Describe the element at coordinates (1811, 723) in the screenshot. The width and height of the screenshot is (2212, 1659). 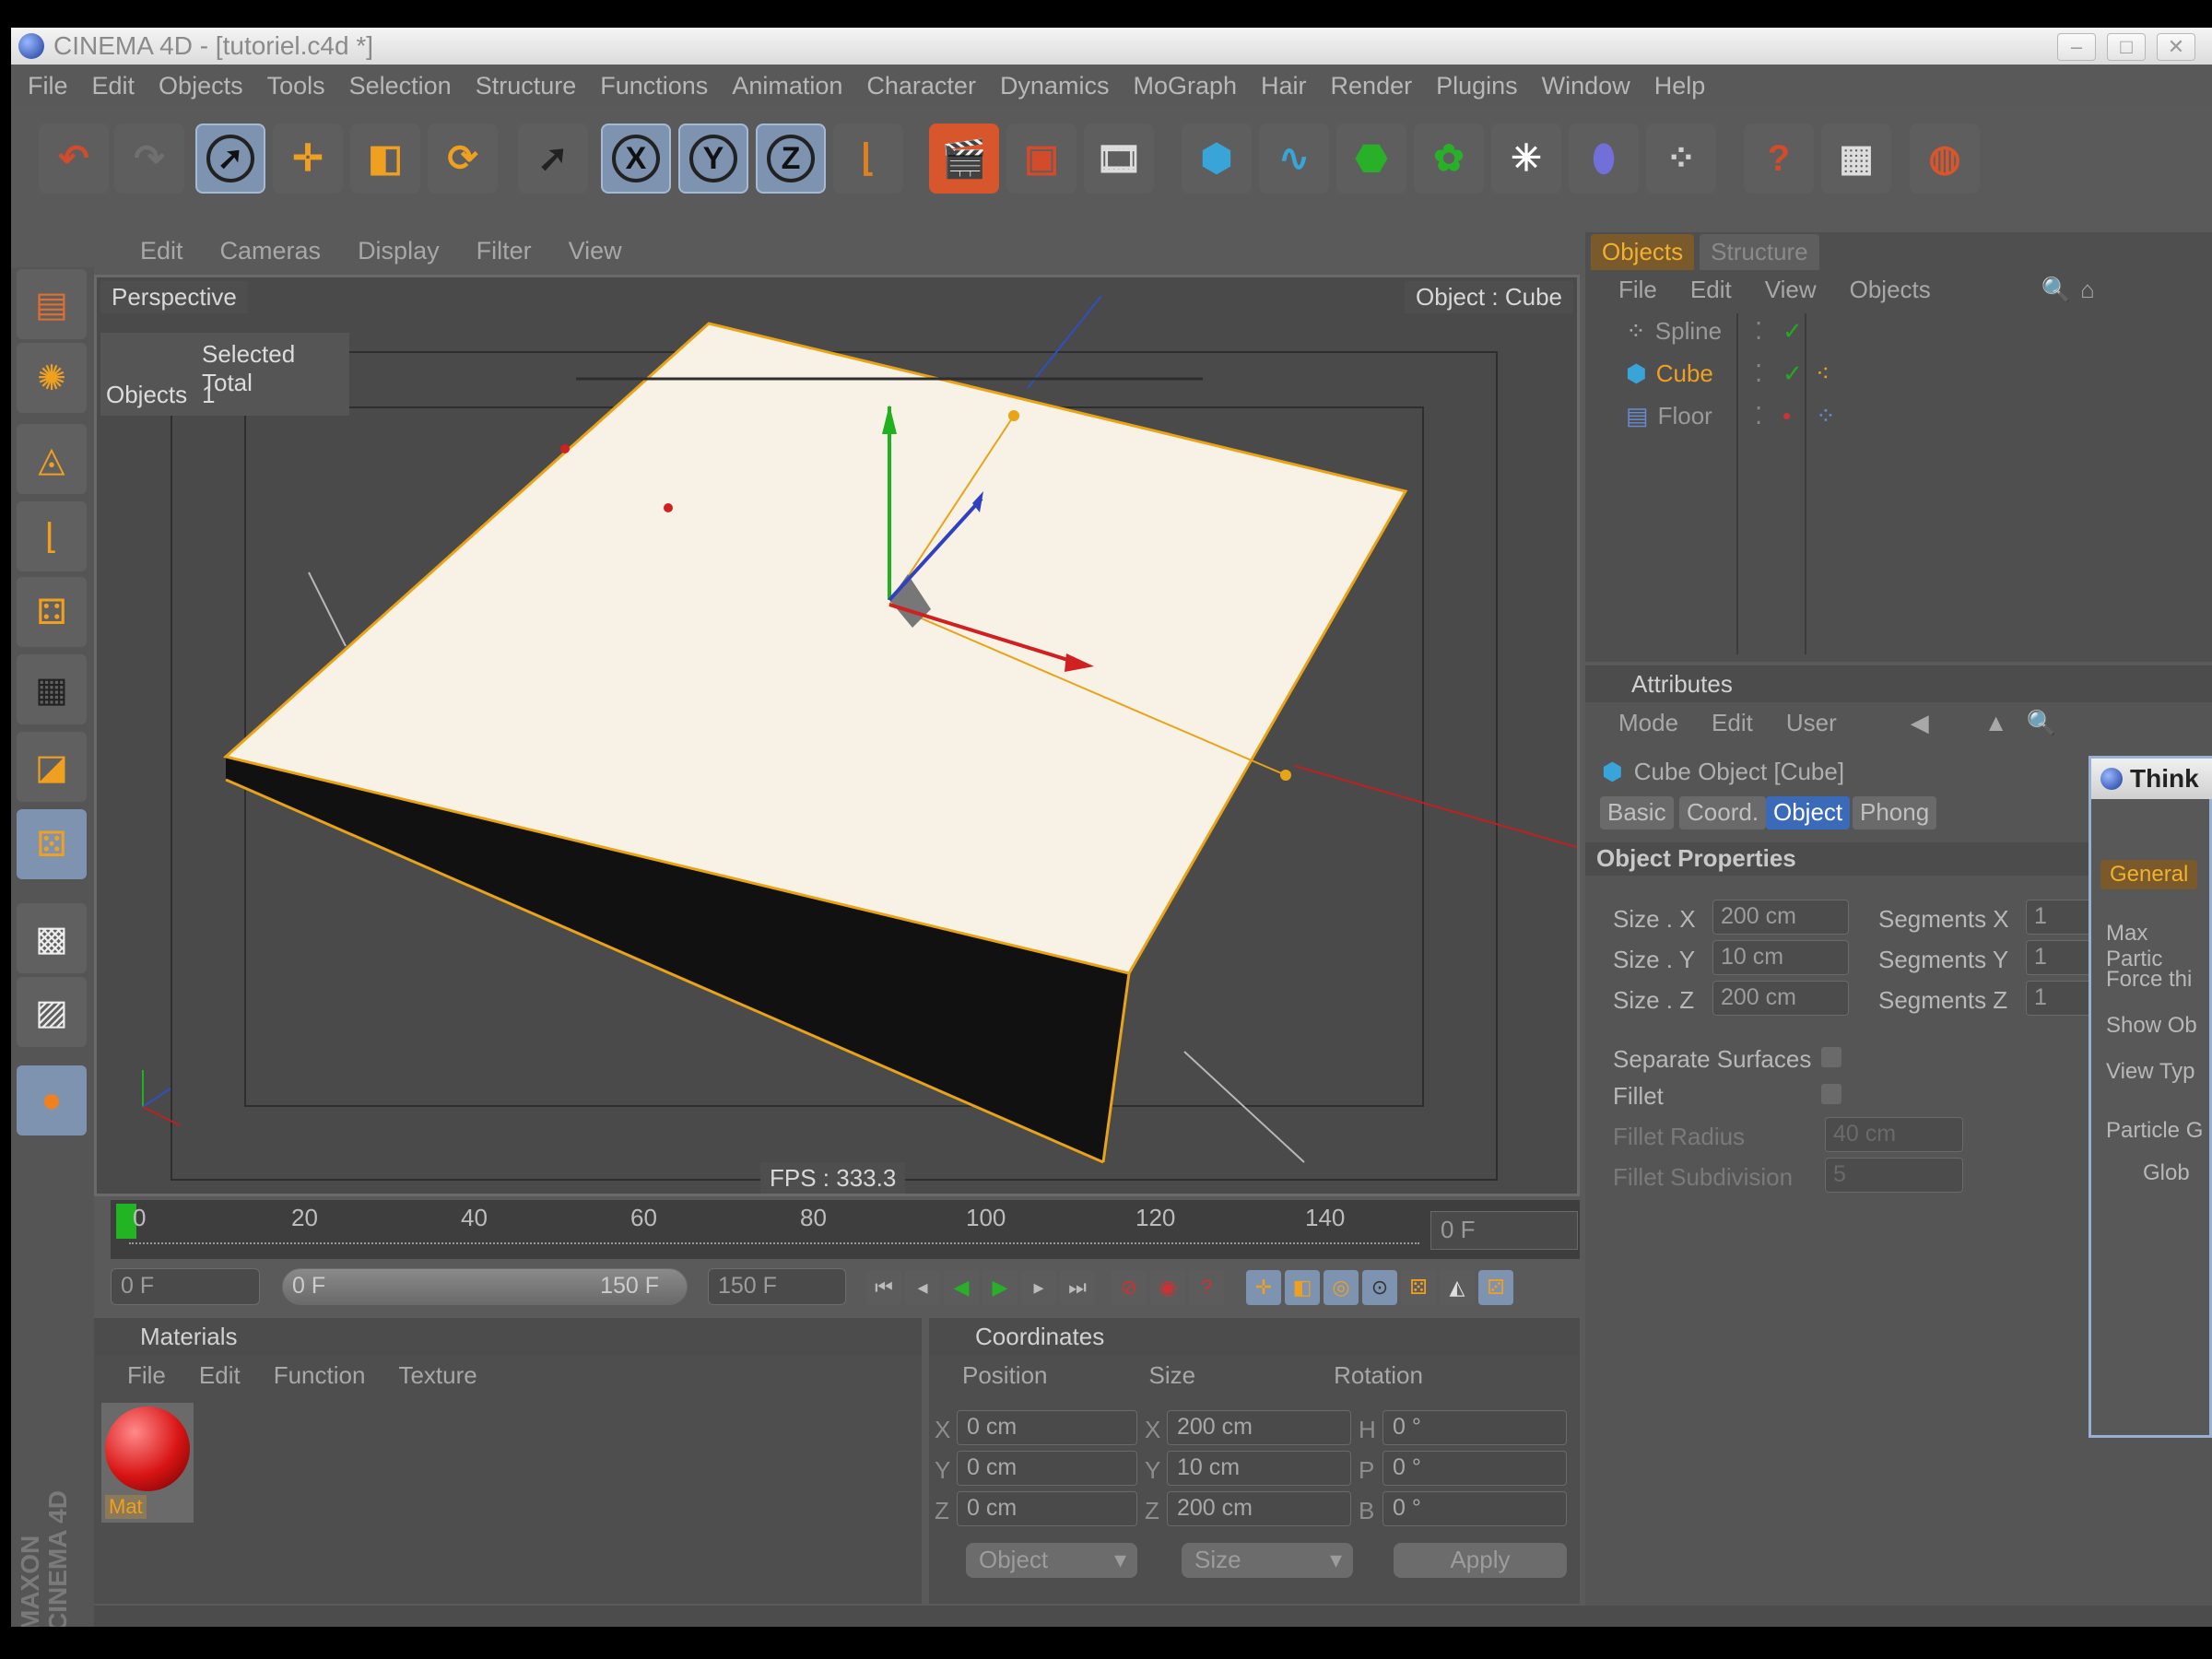
I see `attr-menu-user: User` at that location.